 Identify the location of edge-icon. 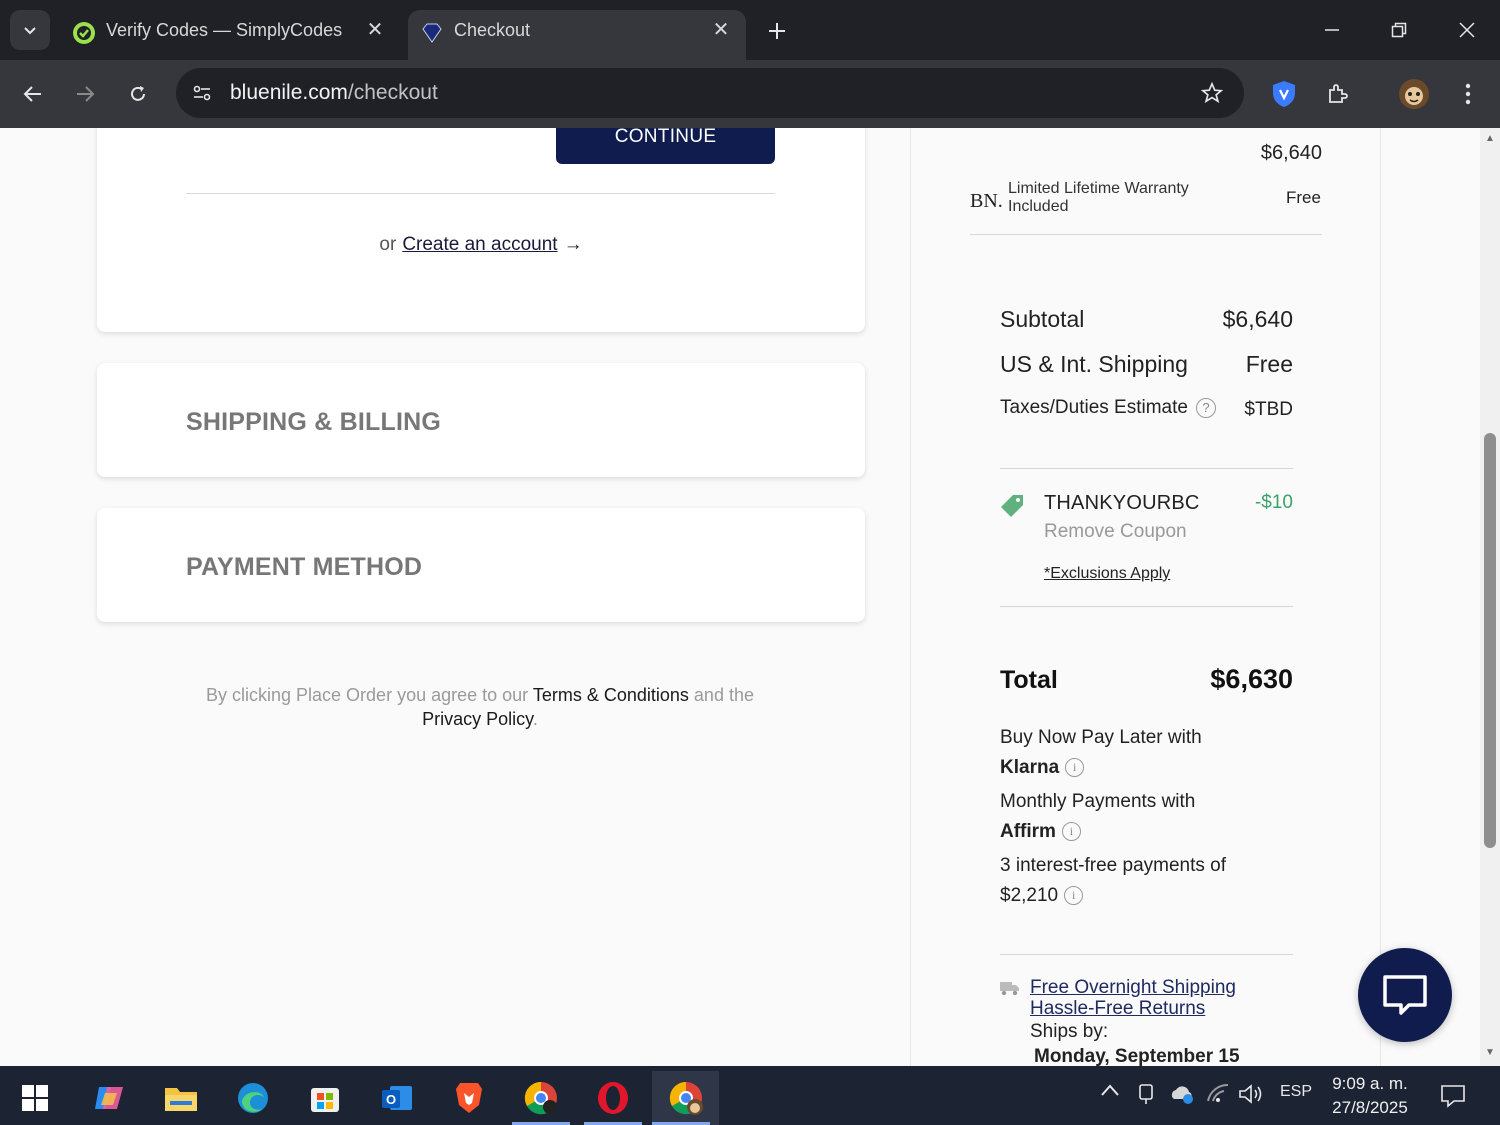
(253, 1098).